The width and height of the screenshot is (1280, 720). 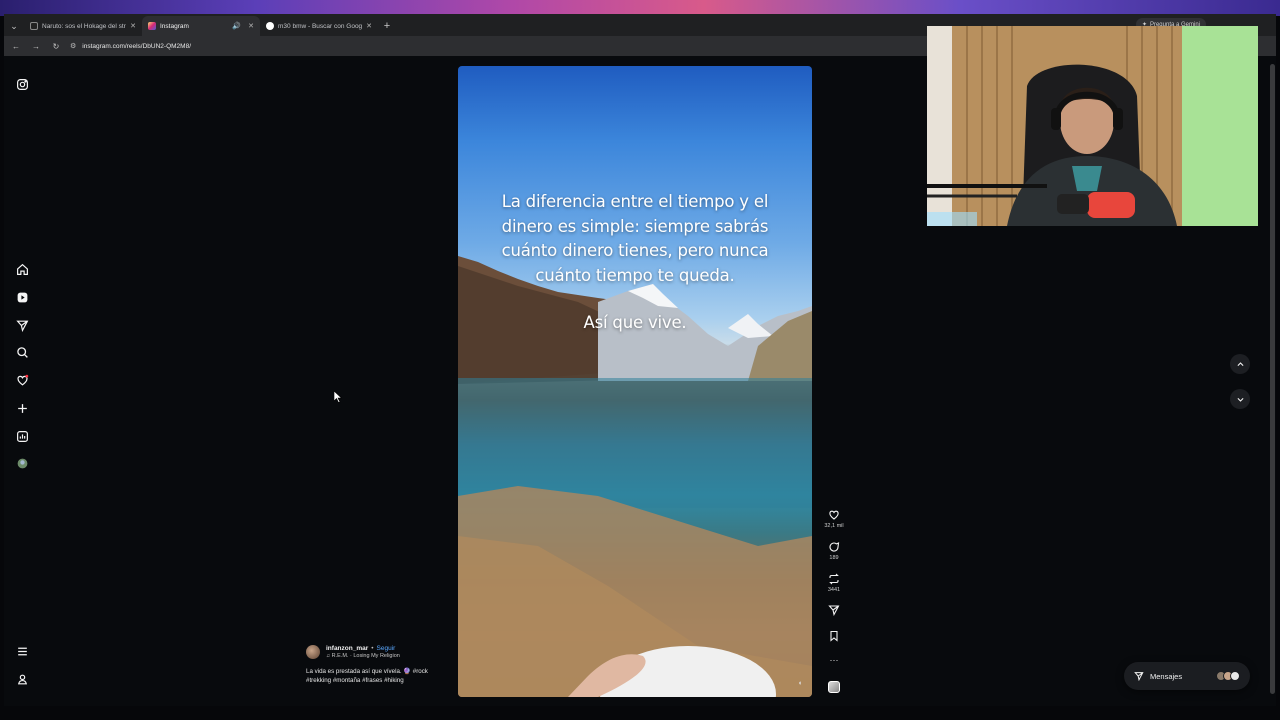 What do you see at coordinates (834, 579) in the screenshot?
I see `repost-icon` at bounding box center [834, 579].